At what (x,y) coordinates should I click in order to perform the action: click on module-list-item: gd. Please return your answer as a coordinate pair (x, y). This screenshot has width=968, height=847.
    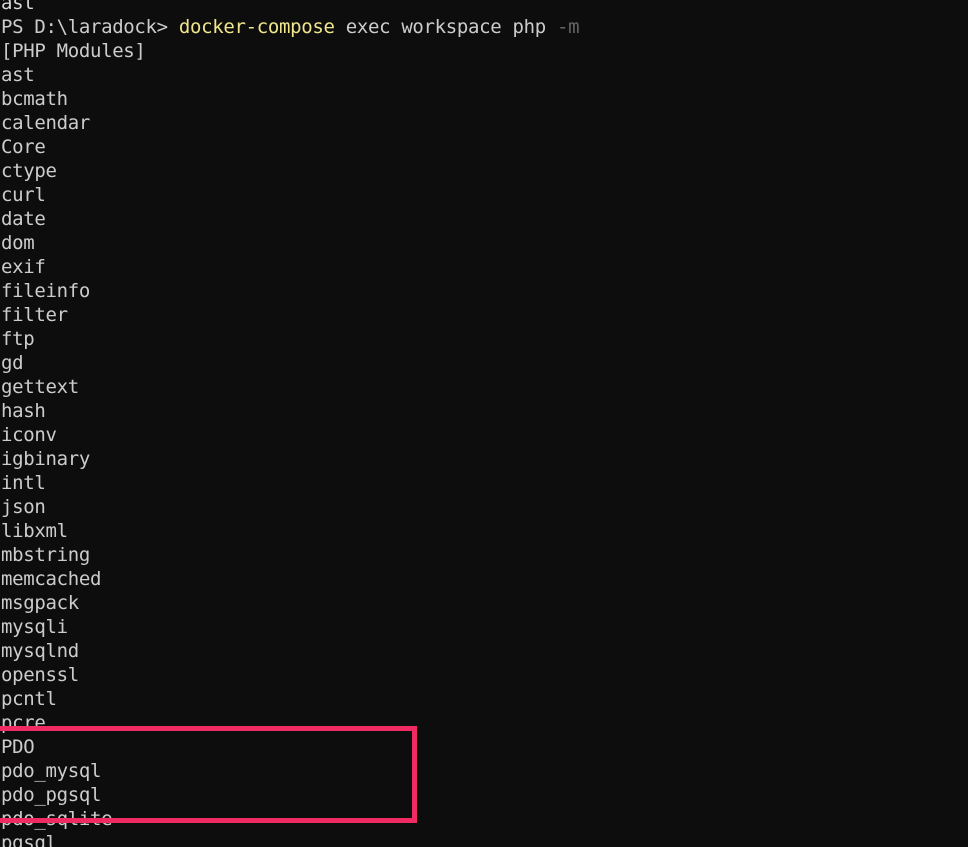
    Looking at the image, I should click on (484, 363).